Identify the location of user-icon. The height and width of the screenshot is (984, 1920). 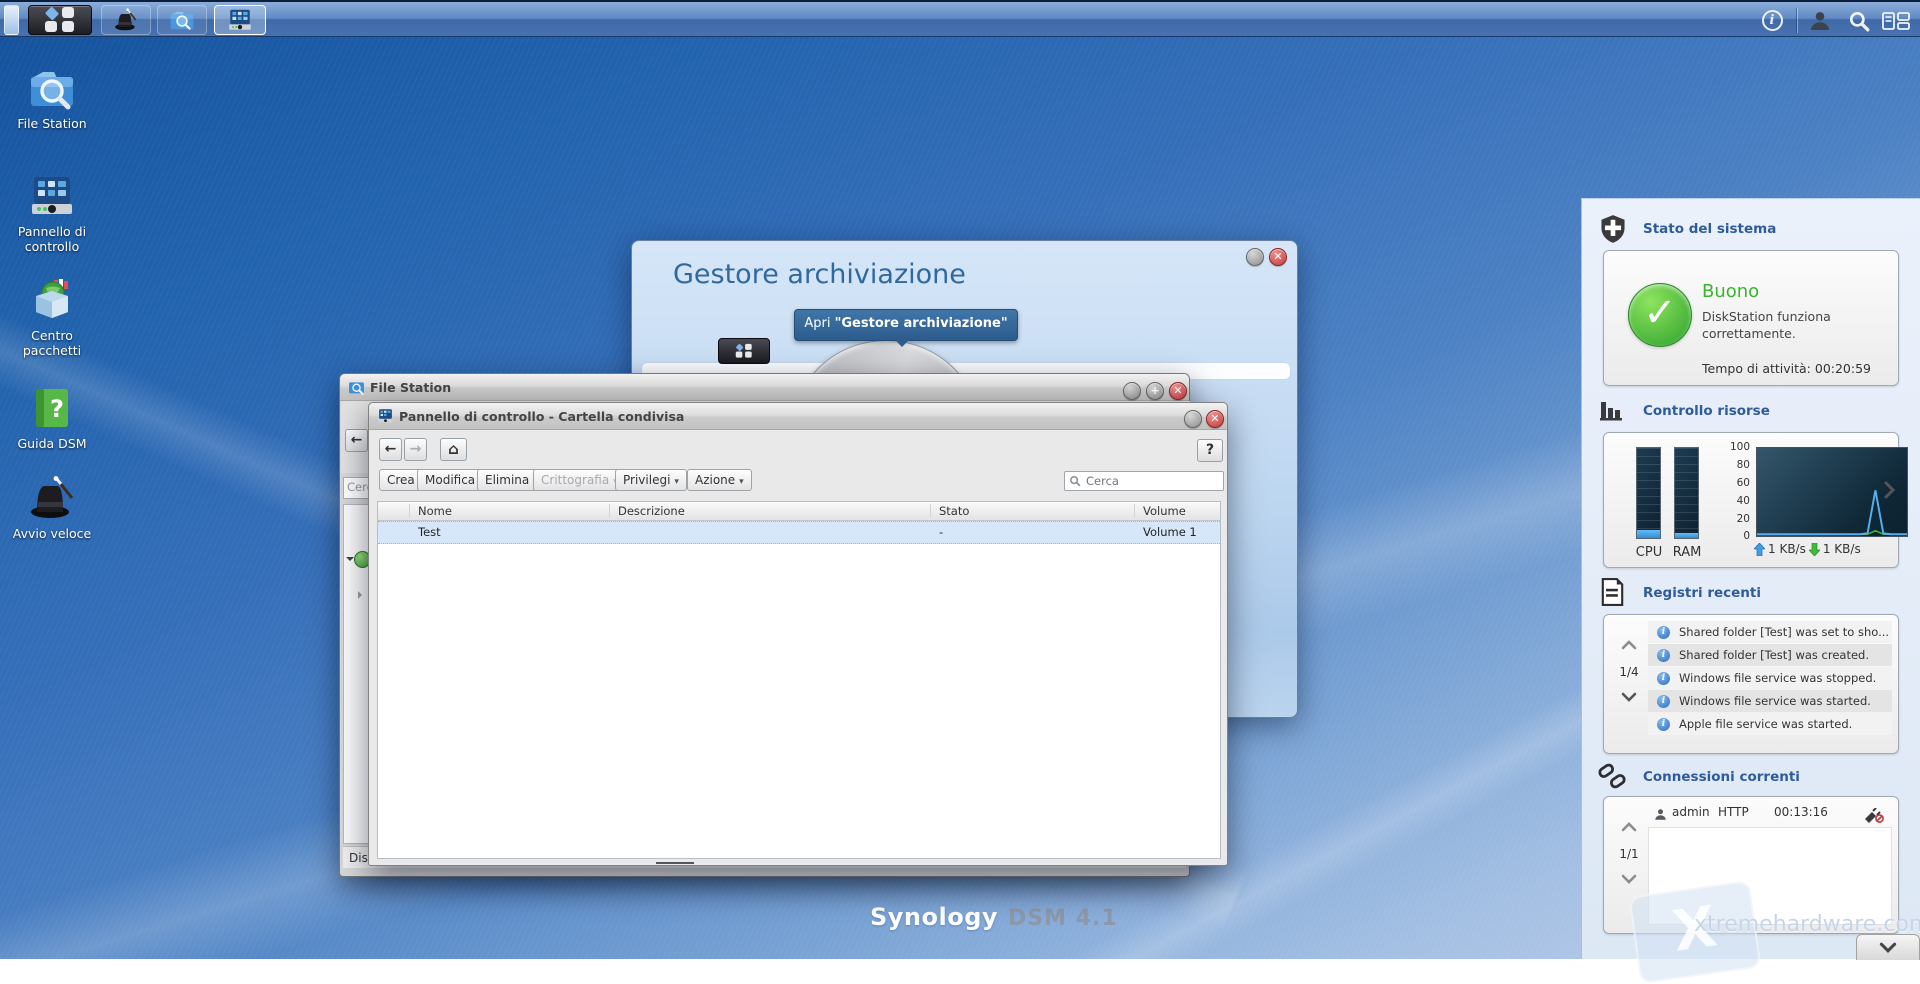
(1820, 20).